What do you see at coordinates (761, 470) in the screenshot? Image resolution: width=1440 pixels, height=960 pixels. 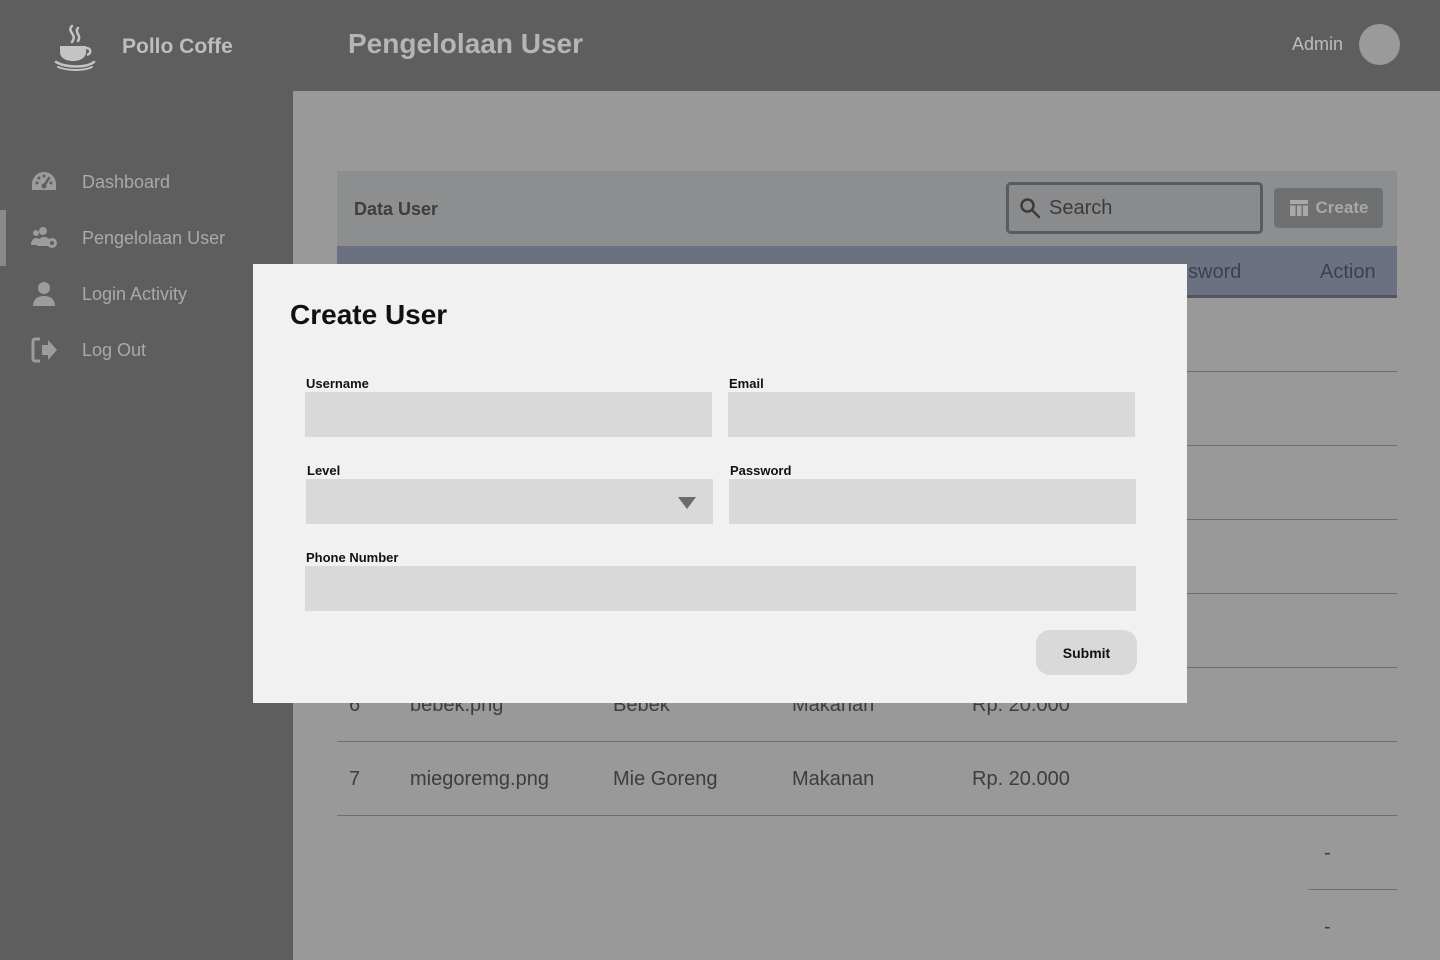 I see `password-label: Password` at bounding box center [761, 470].